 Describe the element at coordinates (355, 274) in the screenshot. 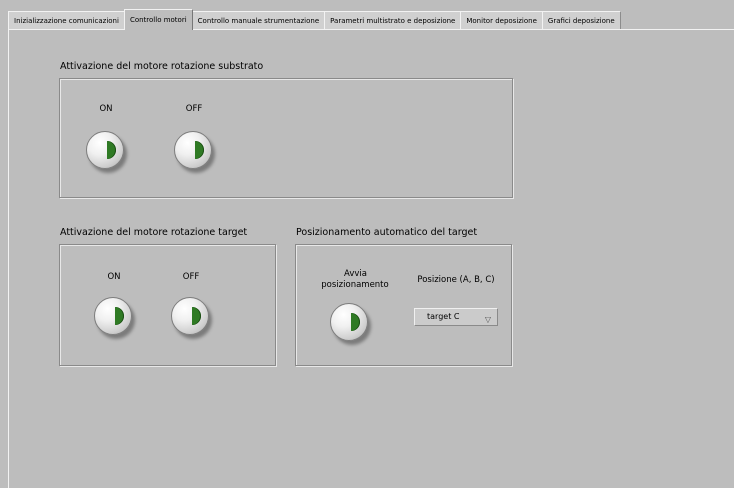

I see `start-positioning-label-line1: Avvia` at that location.